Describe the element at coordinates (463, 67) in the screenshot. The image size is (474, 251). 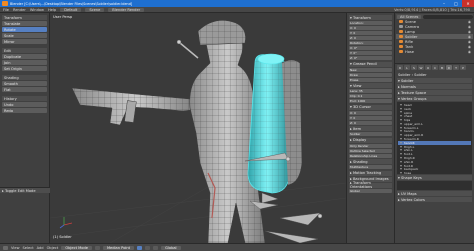
I see `properties-tab-p: P` at that location.